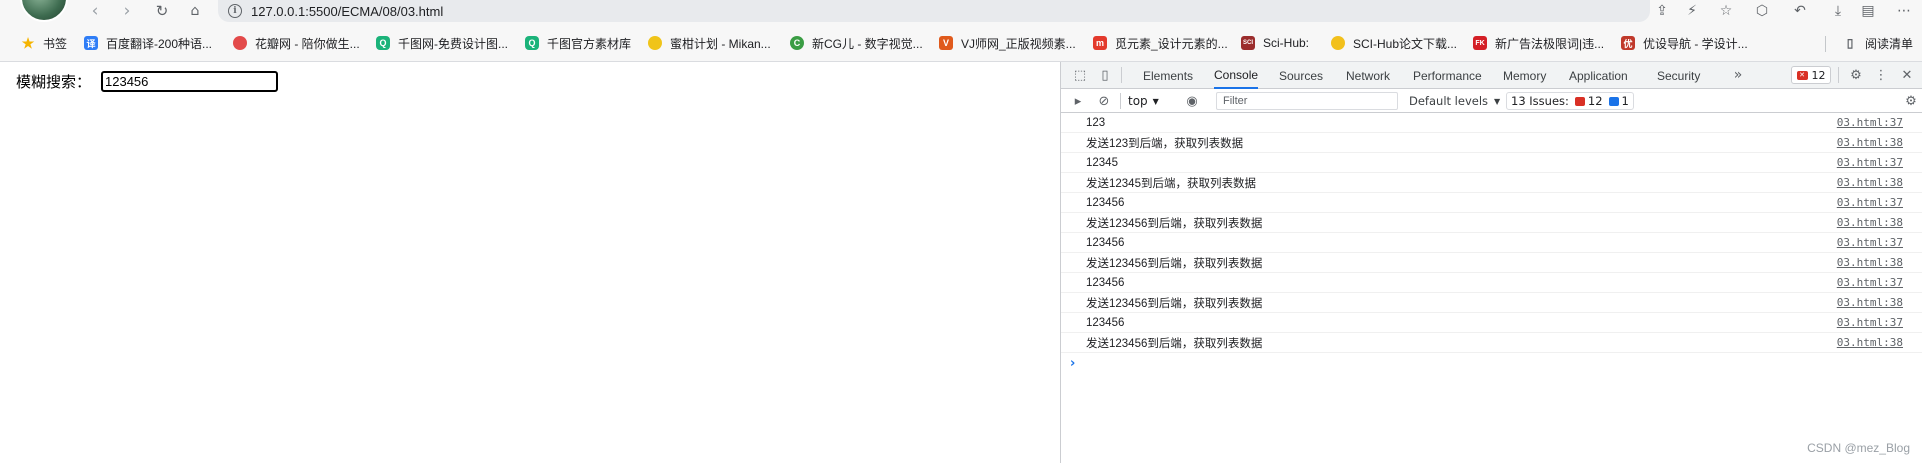 The image size is (1922, 463). What do you see at coordinates (162, 11) in the screenshot?
I see `reload-icon: ↻` at bounding box center [162, 11].